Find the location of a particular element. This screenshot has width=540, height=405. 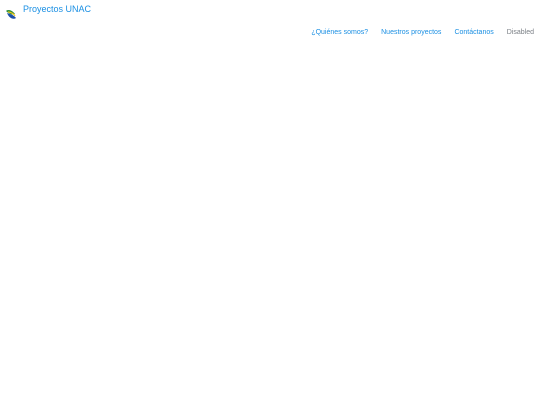

nav-link-contactanos: Contáctanos is located at coordinates (474, 33).